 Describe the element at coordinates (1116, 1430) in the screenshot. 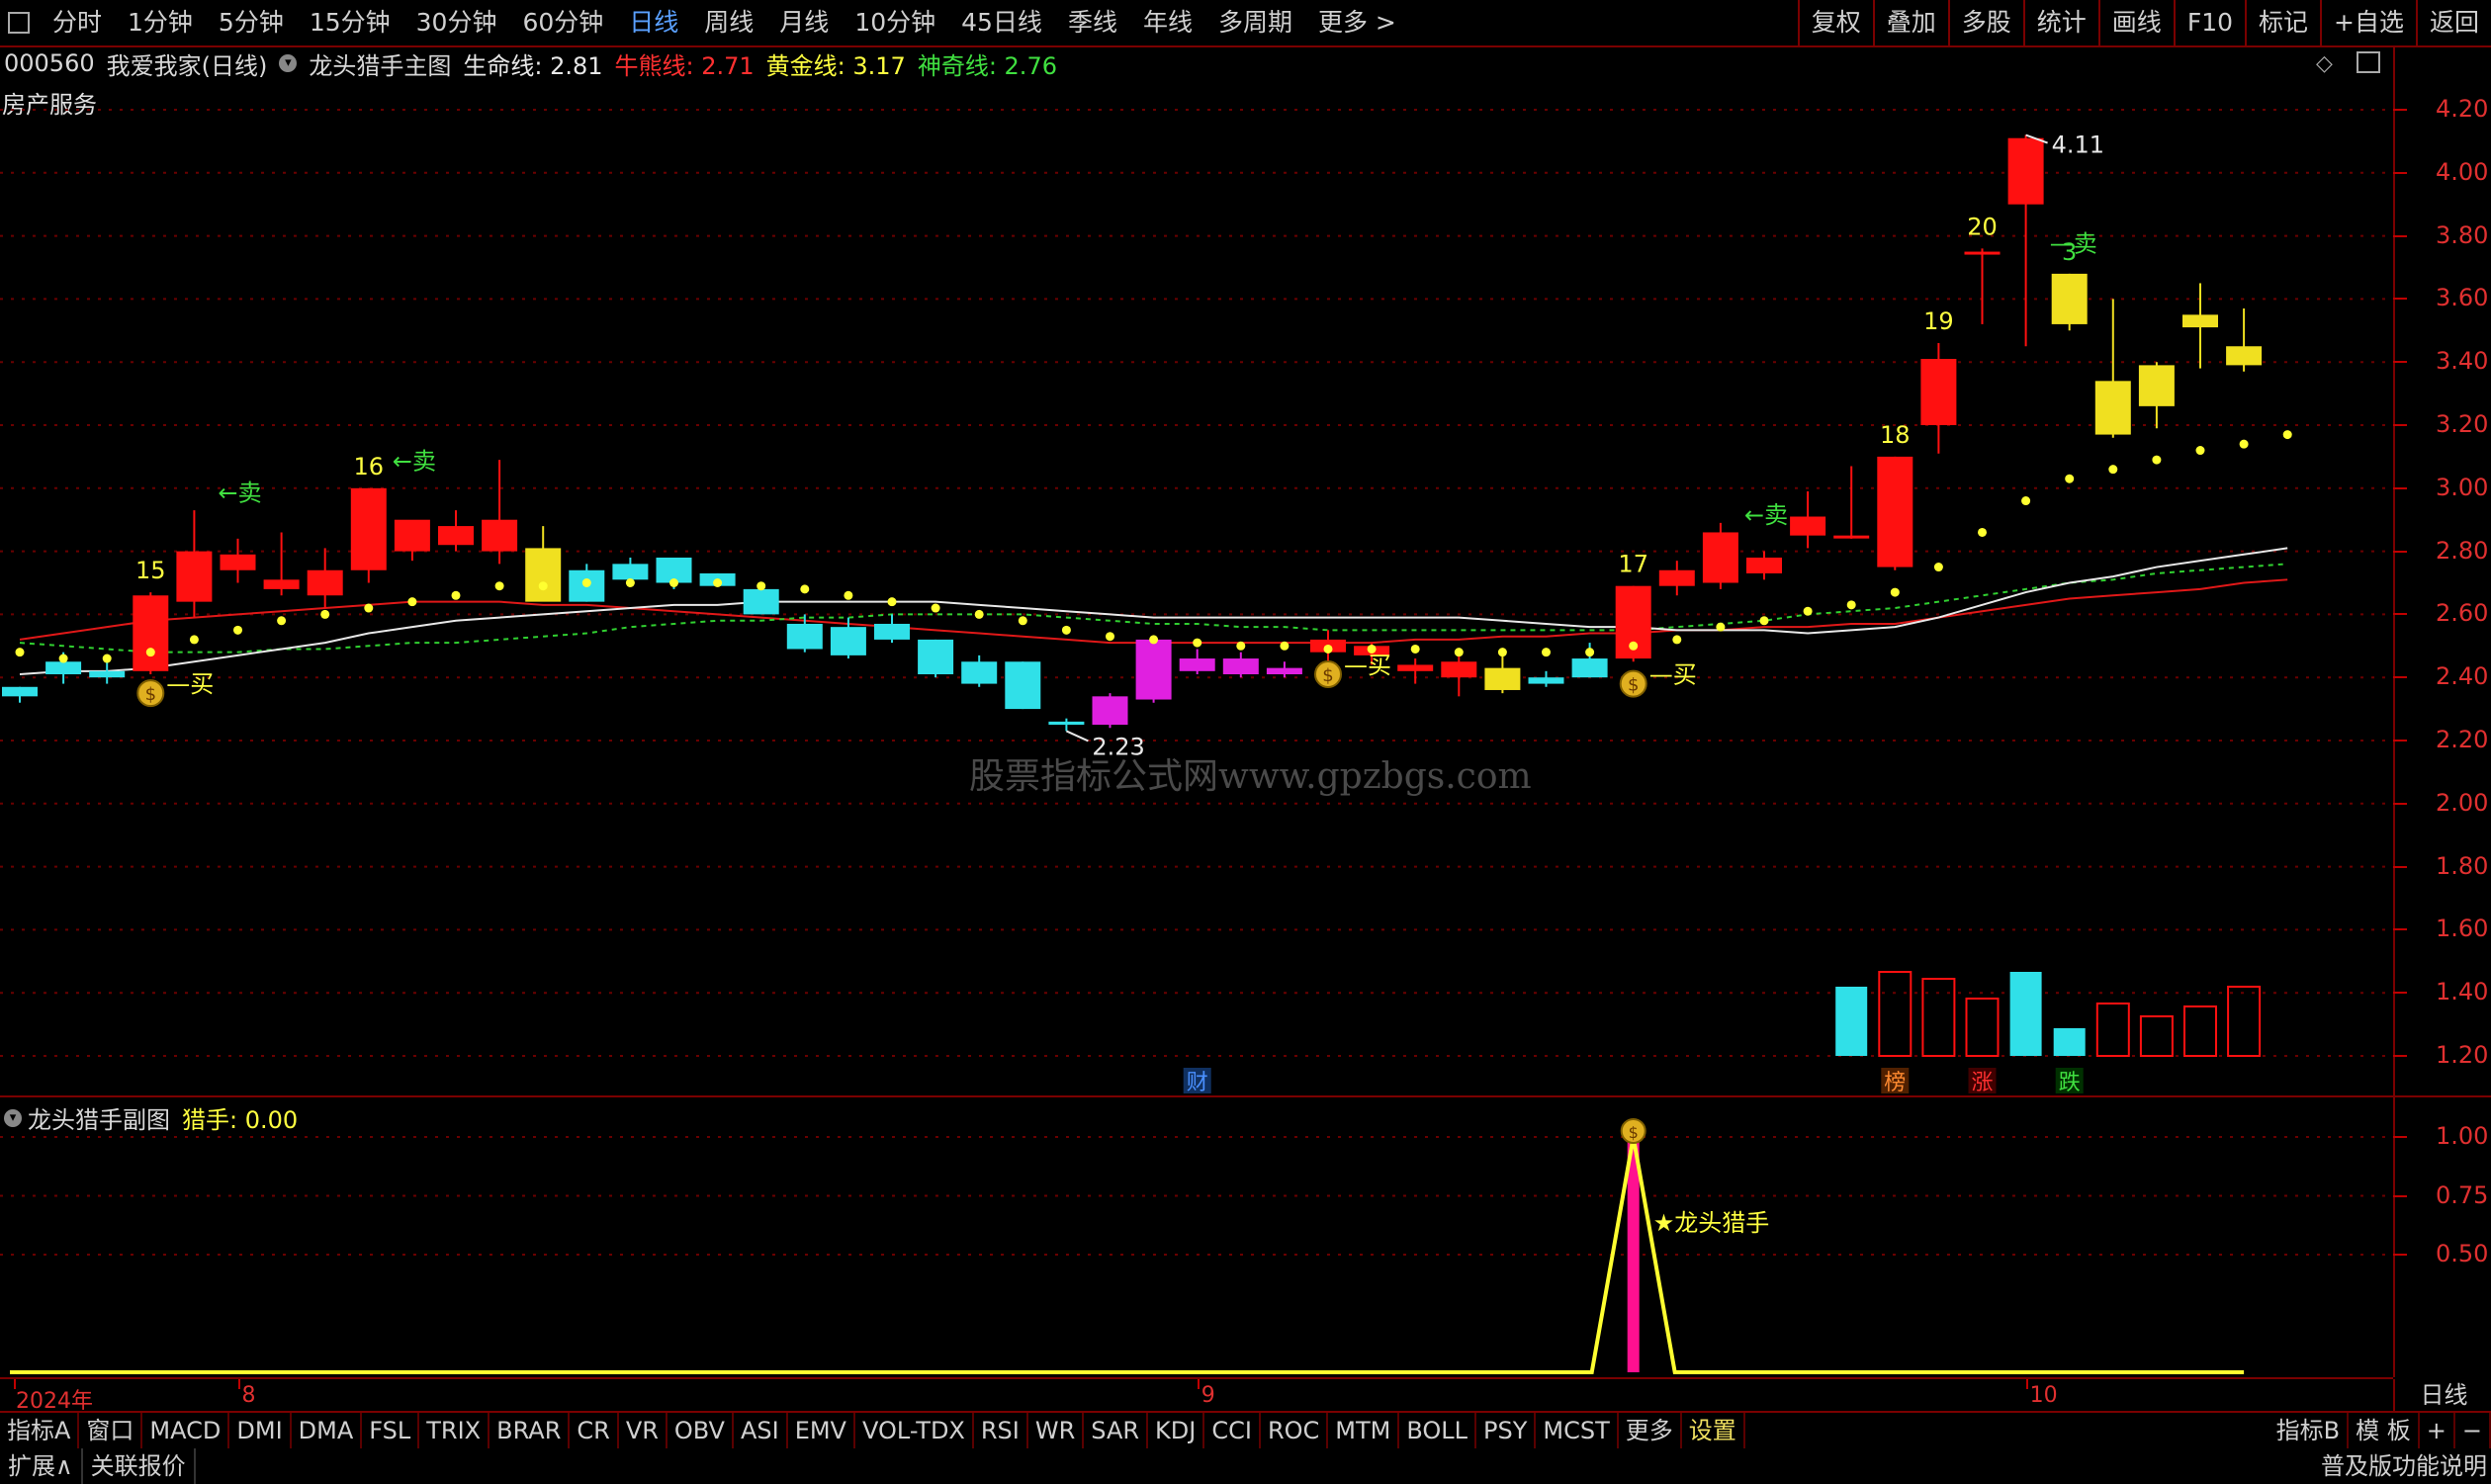

I see `indicator-tab: SAR` at that location.